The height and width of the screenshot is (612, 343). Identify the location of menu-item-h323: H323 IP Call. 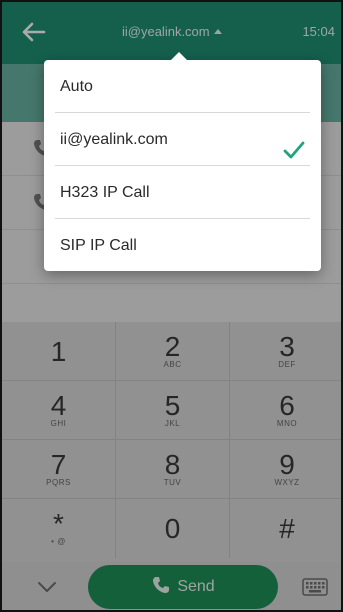
(182, 192).